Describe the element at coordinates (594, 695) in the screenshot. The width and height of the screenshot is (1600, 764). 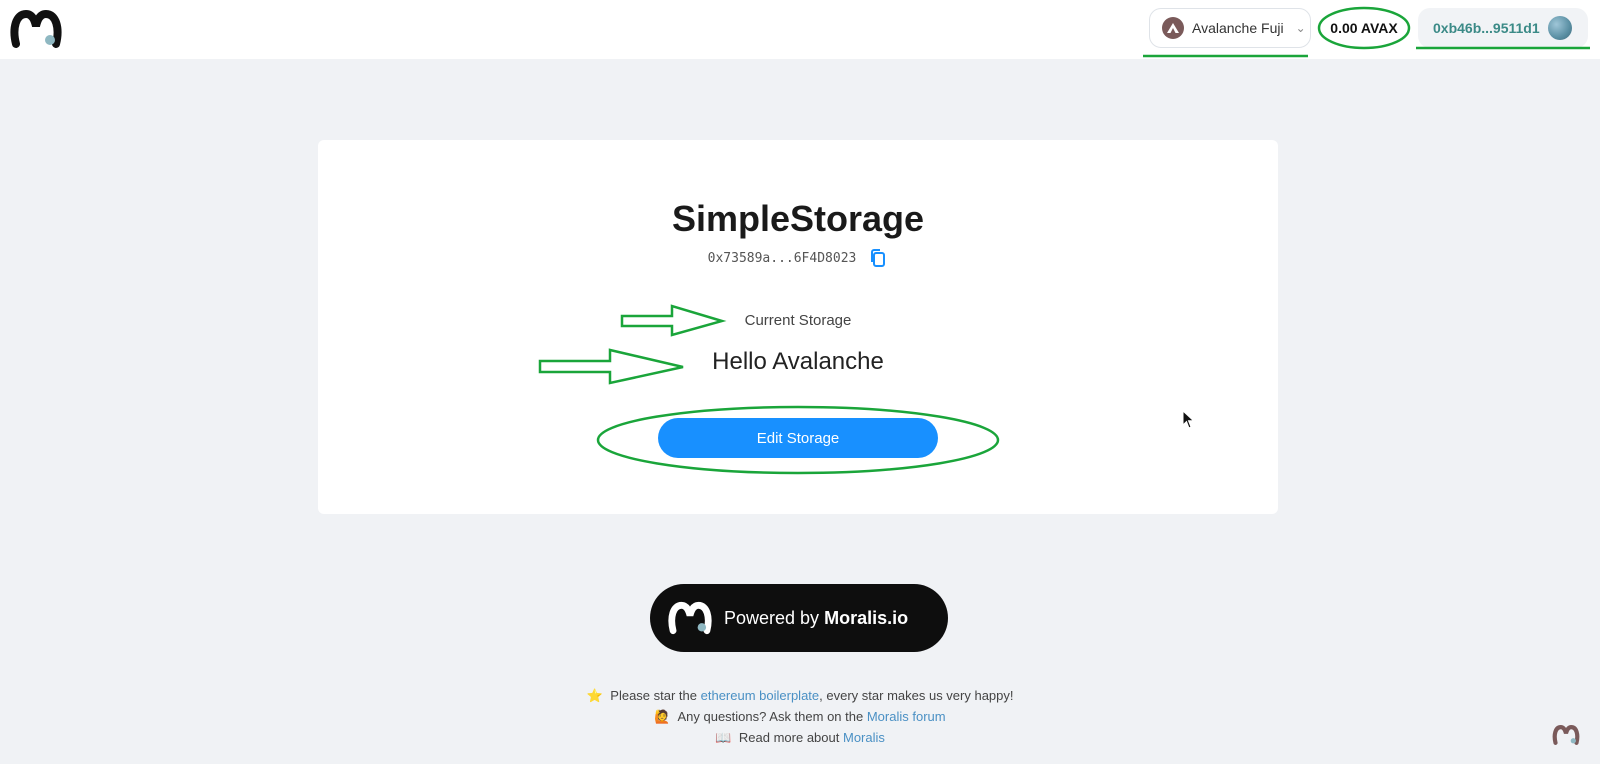
I see `star-icon: ⭐` at that location.